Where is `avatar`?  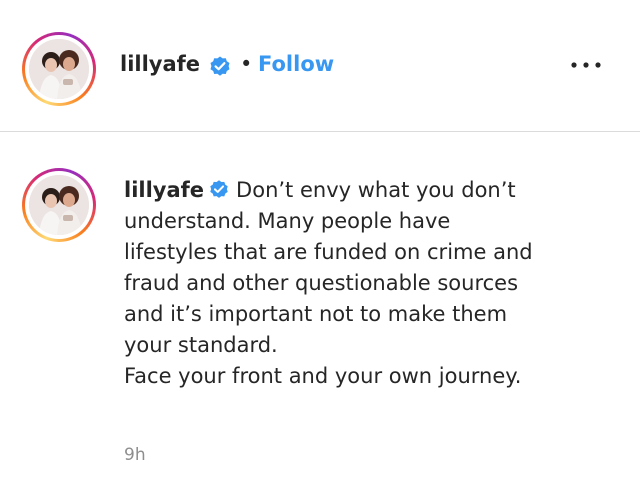
avatar is located at coordinates (59, 69).